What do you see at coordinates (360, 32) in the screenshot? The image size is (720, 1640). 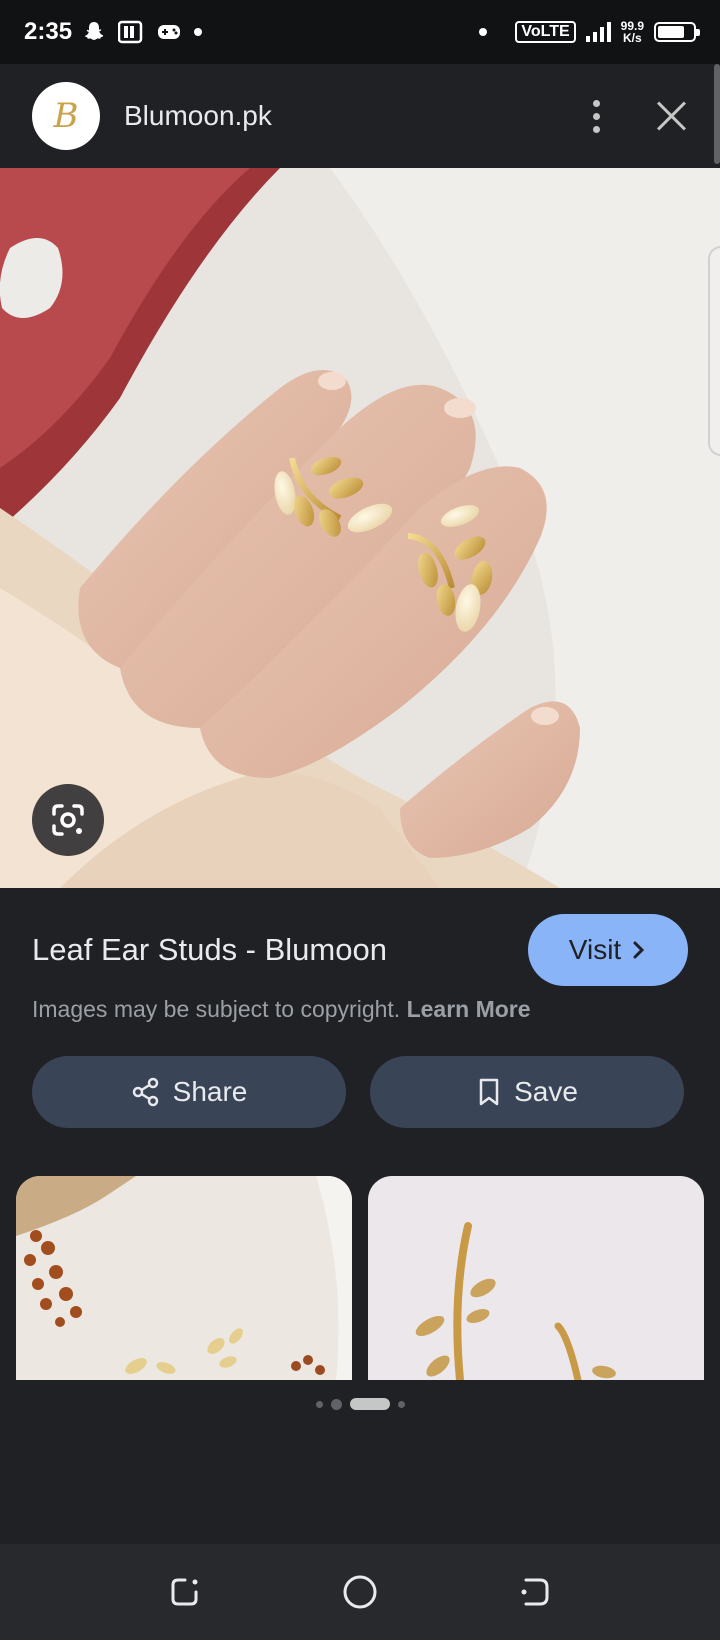 I see `status-bar: 2:35 VoLTE 99.9 K/s` at bounding box center [360, 32].